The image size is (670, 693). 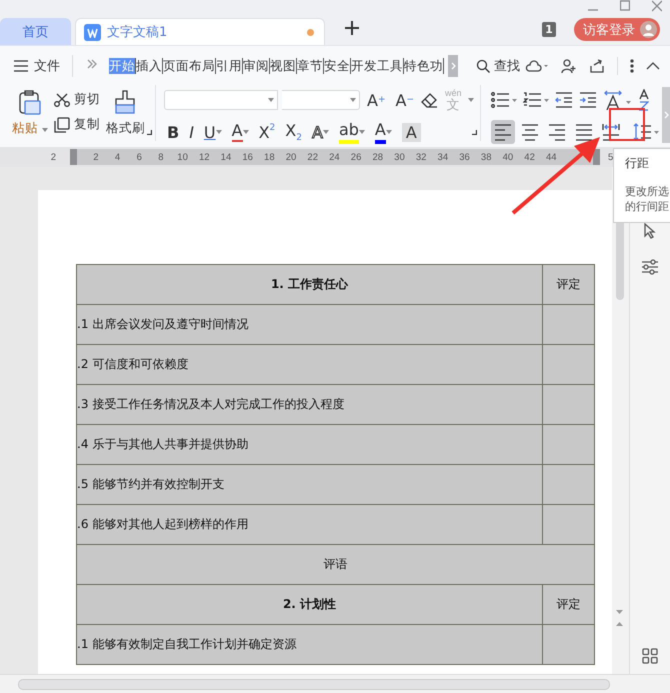 I want to click on paint-brush-icon, so click(x=125, y=103).